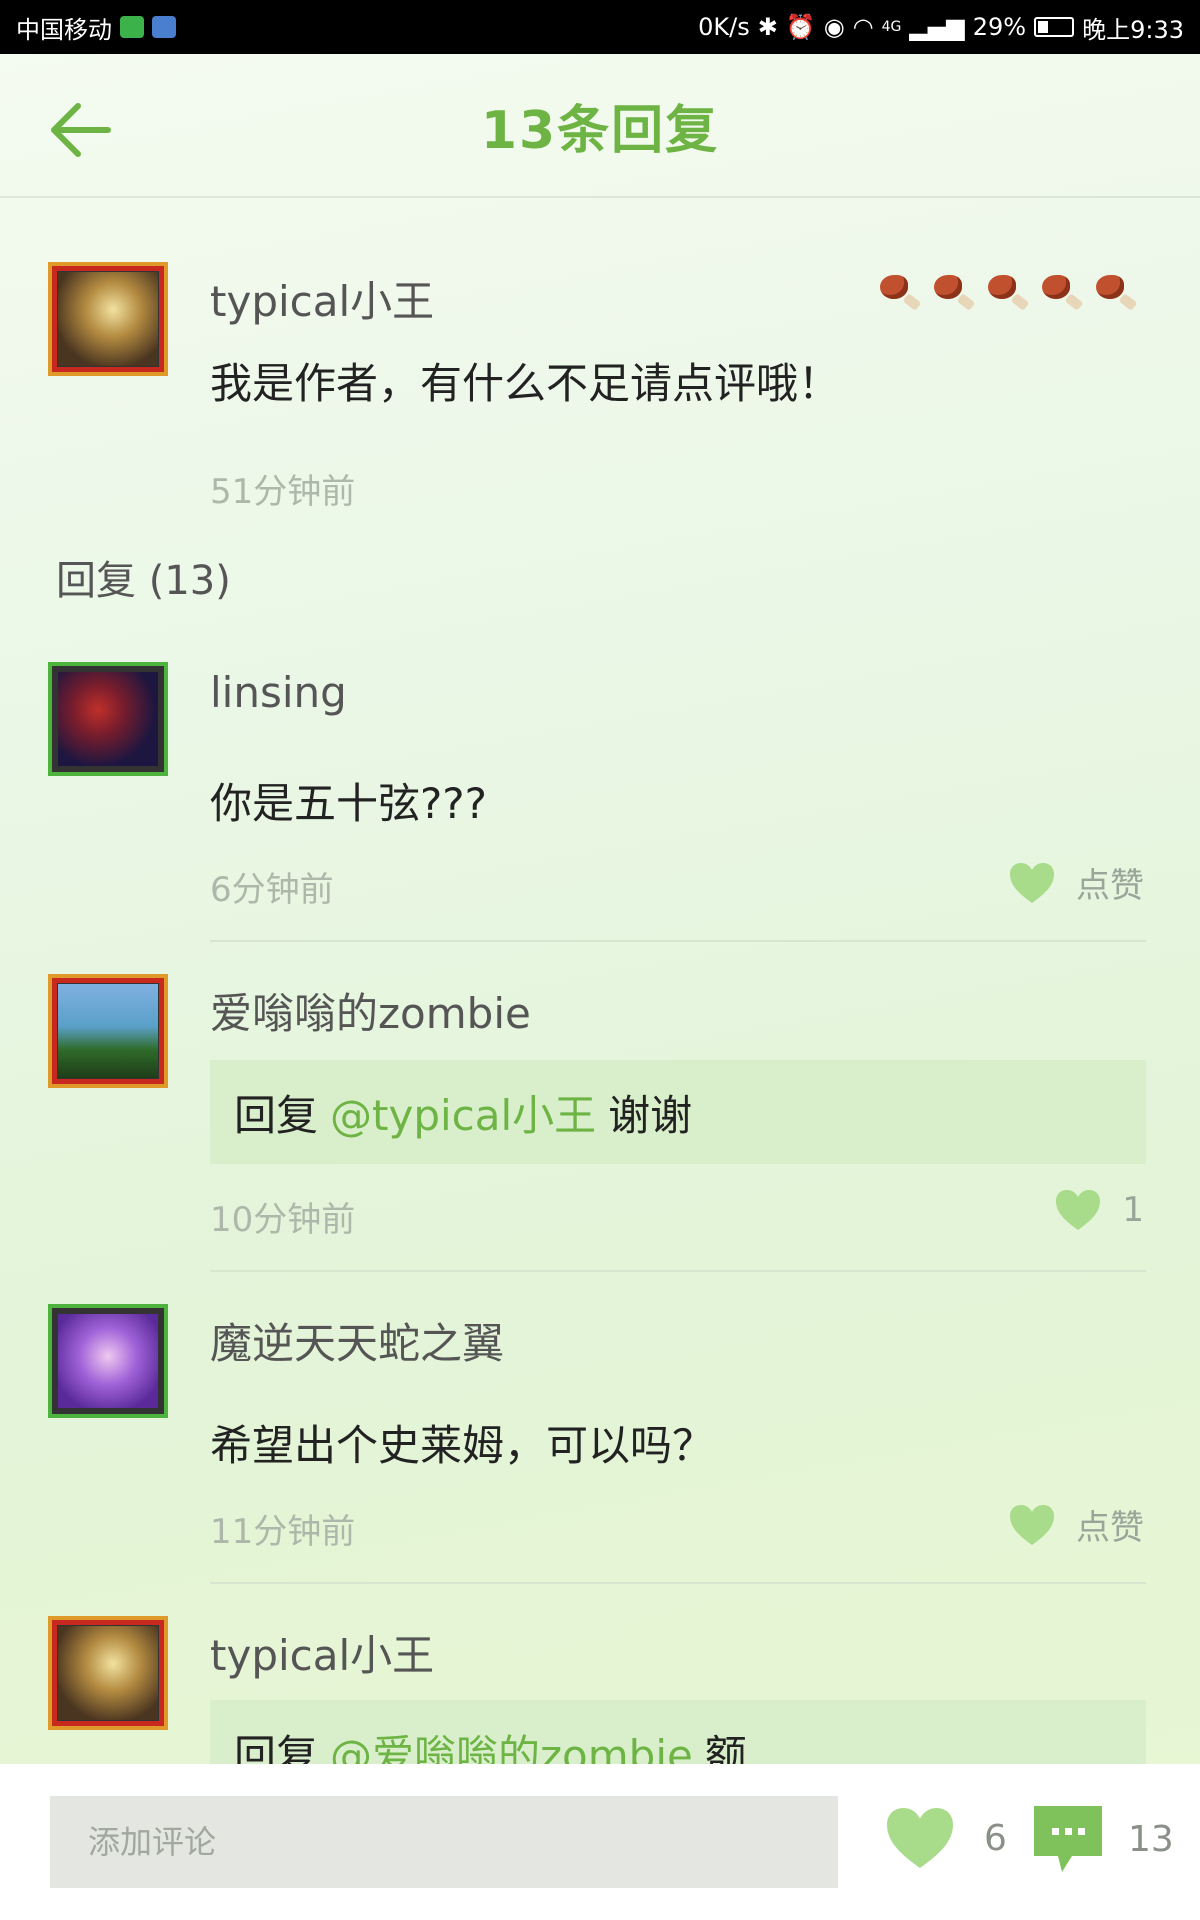 This screenshot has width=1200, height=1920. I want to click on reply-text: 希望出个史莱姆，可以吗？, so click(462, 1445).